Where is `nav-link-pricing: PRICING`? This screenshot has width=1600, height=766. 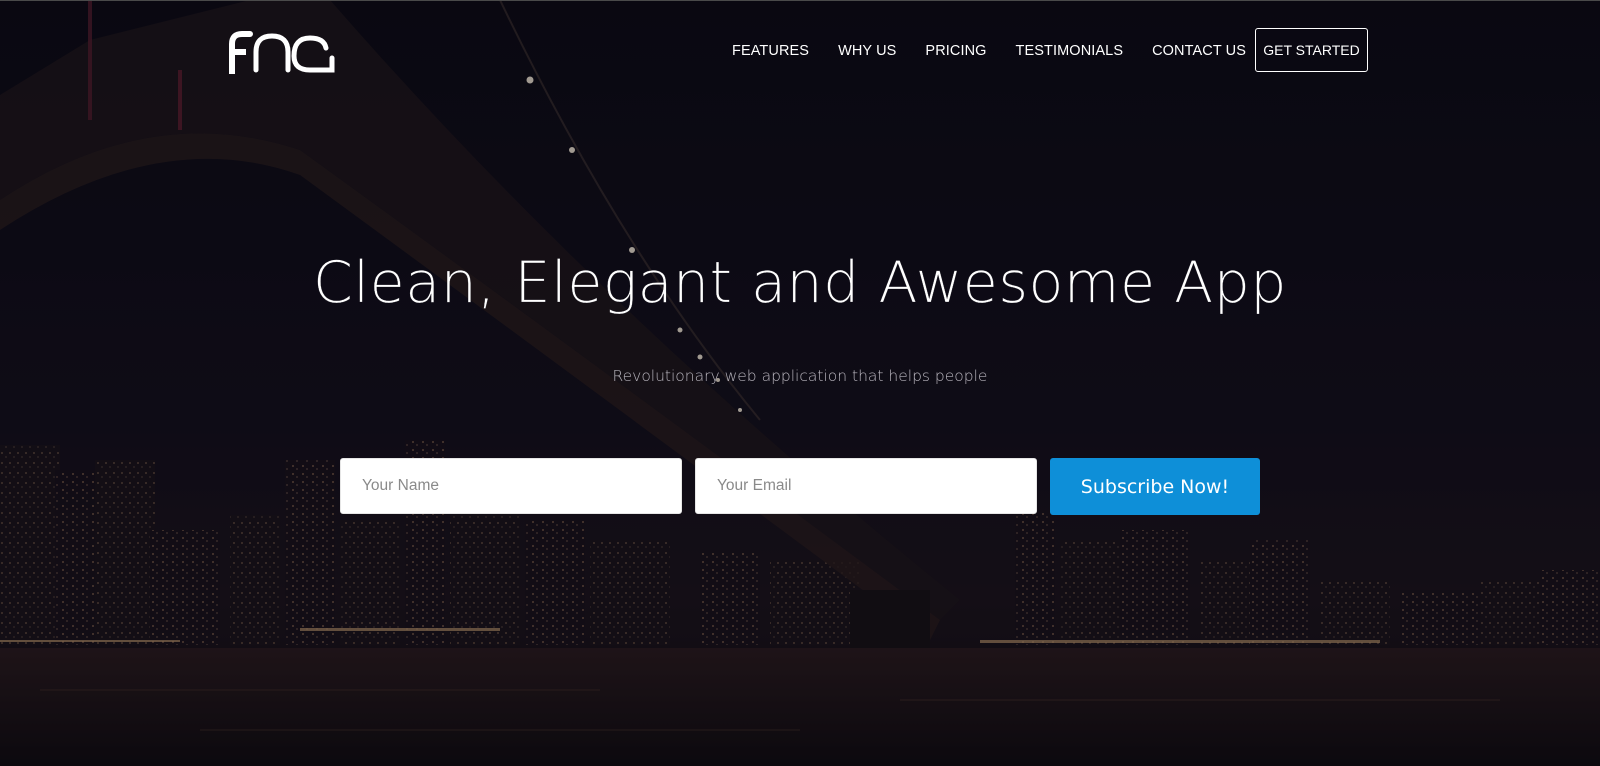 nav-link-pricing: PRICING is located at coordinates (955, 51).